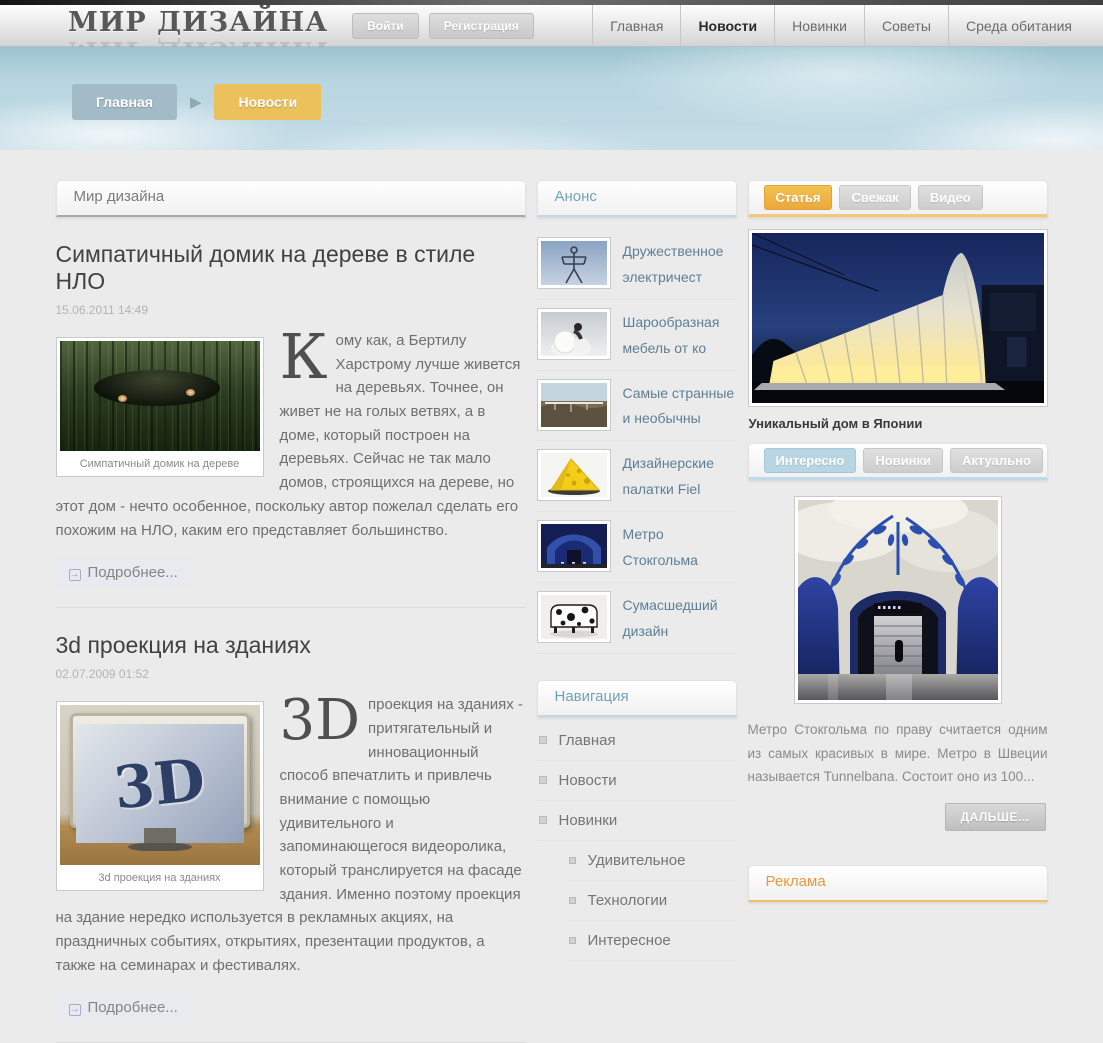  What do you see at coordinates (798, 197) in the screenshot?
I see `tab-statya: Статья` at bounding box center [798, 197].